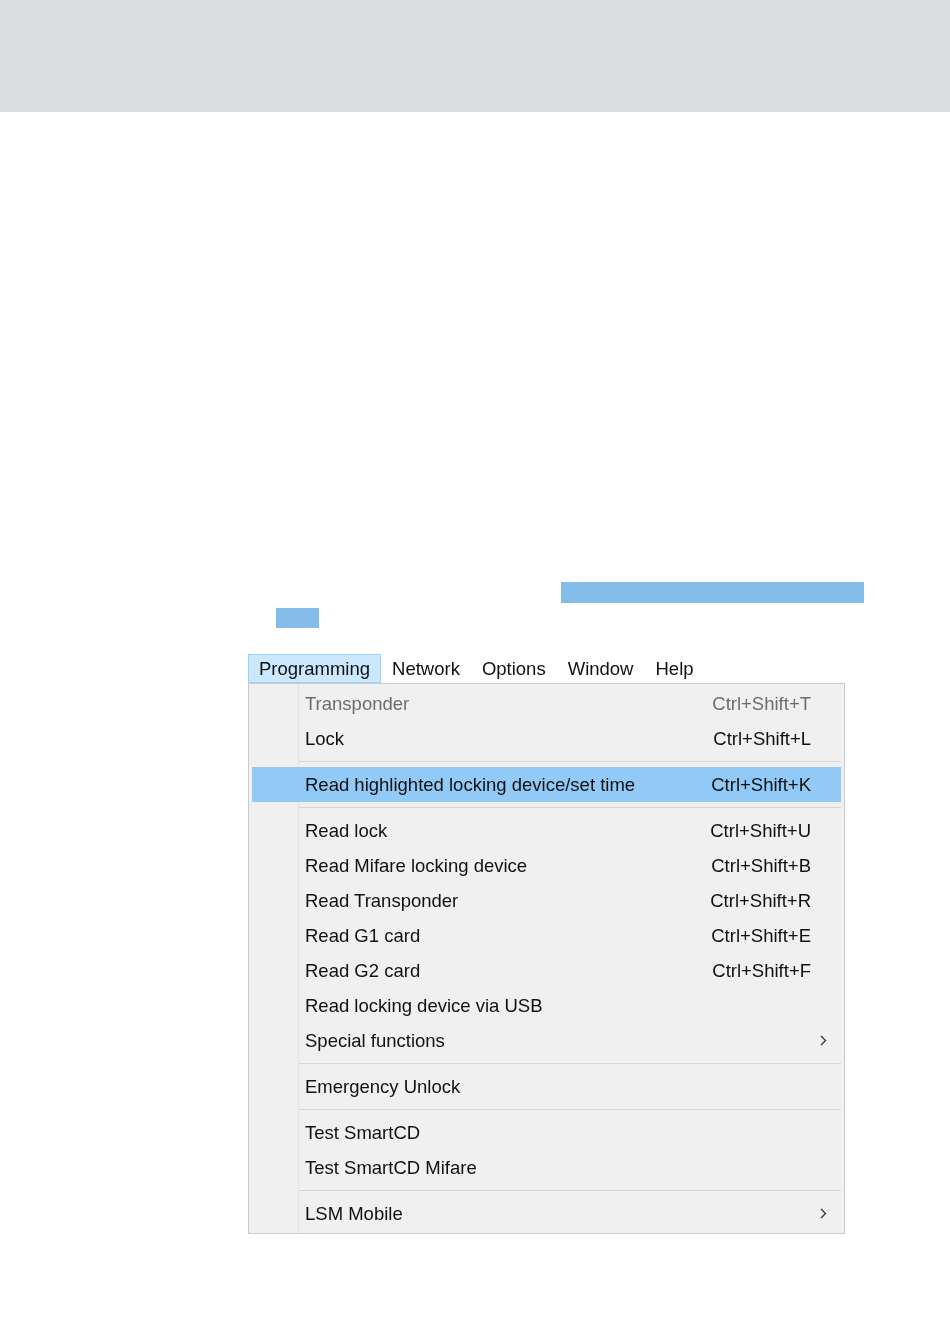 The height and width of the screenshot is (1344, 950). What do you see at coordinates (546, 935) in the screenshot?
I see `menu-item: Read G1 card Ctrl+Shift+E` at bounding box center [546, 935].